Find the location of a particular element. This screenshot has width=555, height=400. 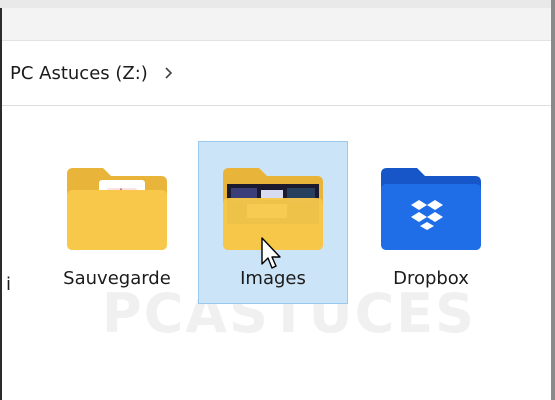

folder-item-sauvegarde: Sauvegarde is located at coordinates (117, 222).